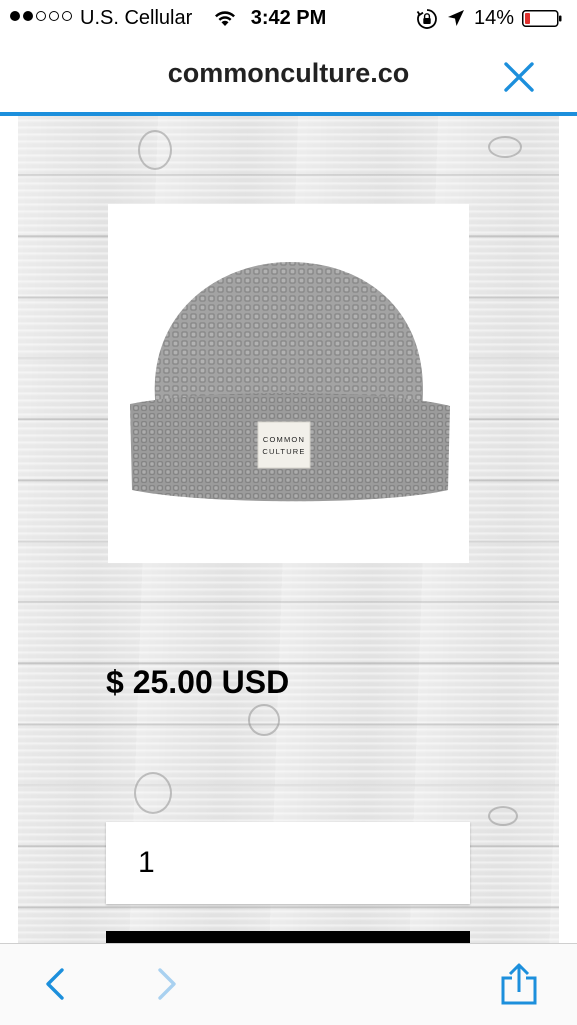  I want to click on beanie-label-line2: CULTURE, so click(283, 451).